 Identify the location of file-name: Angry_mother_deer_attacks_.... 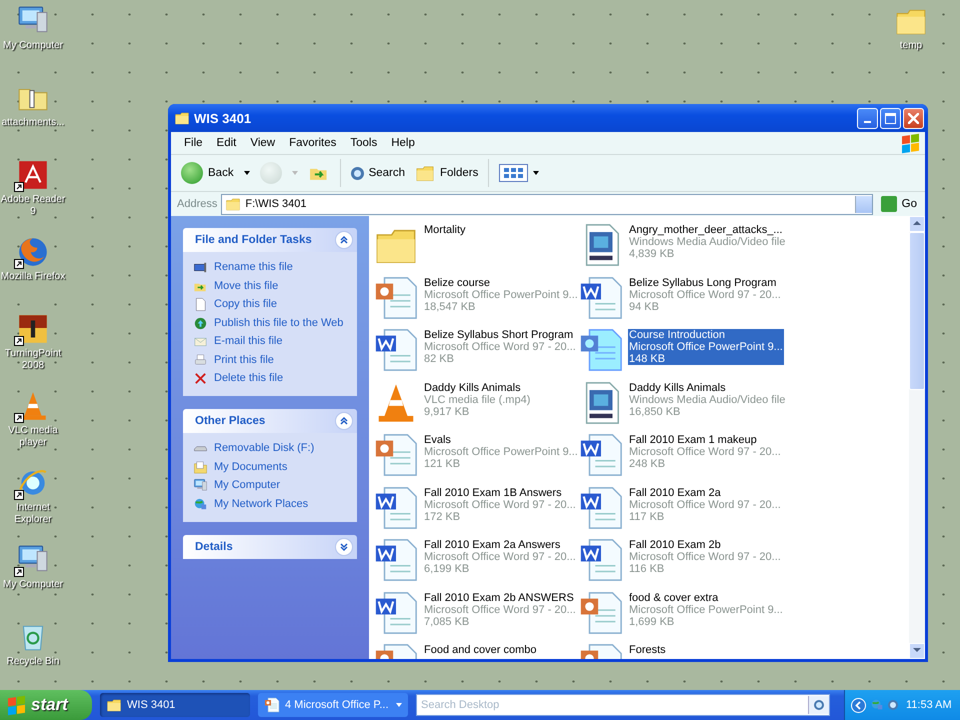
(706, 230).